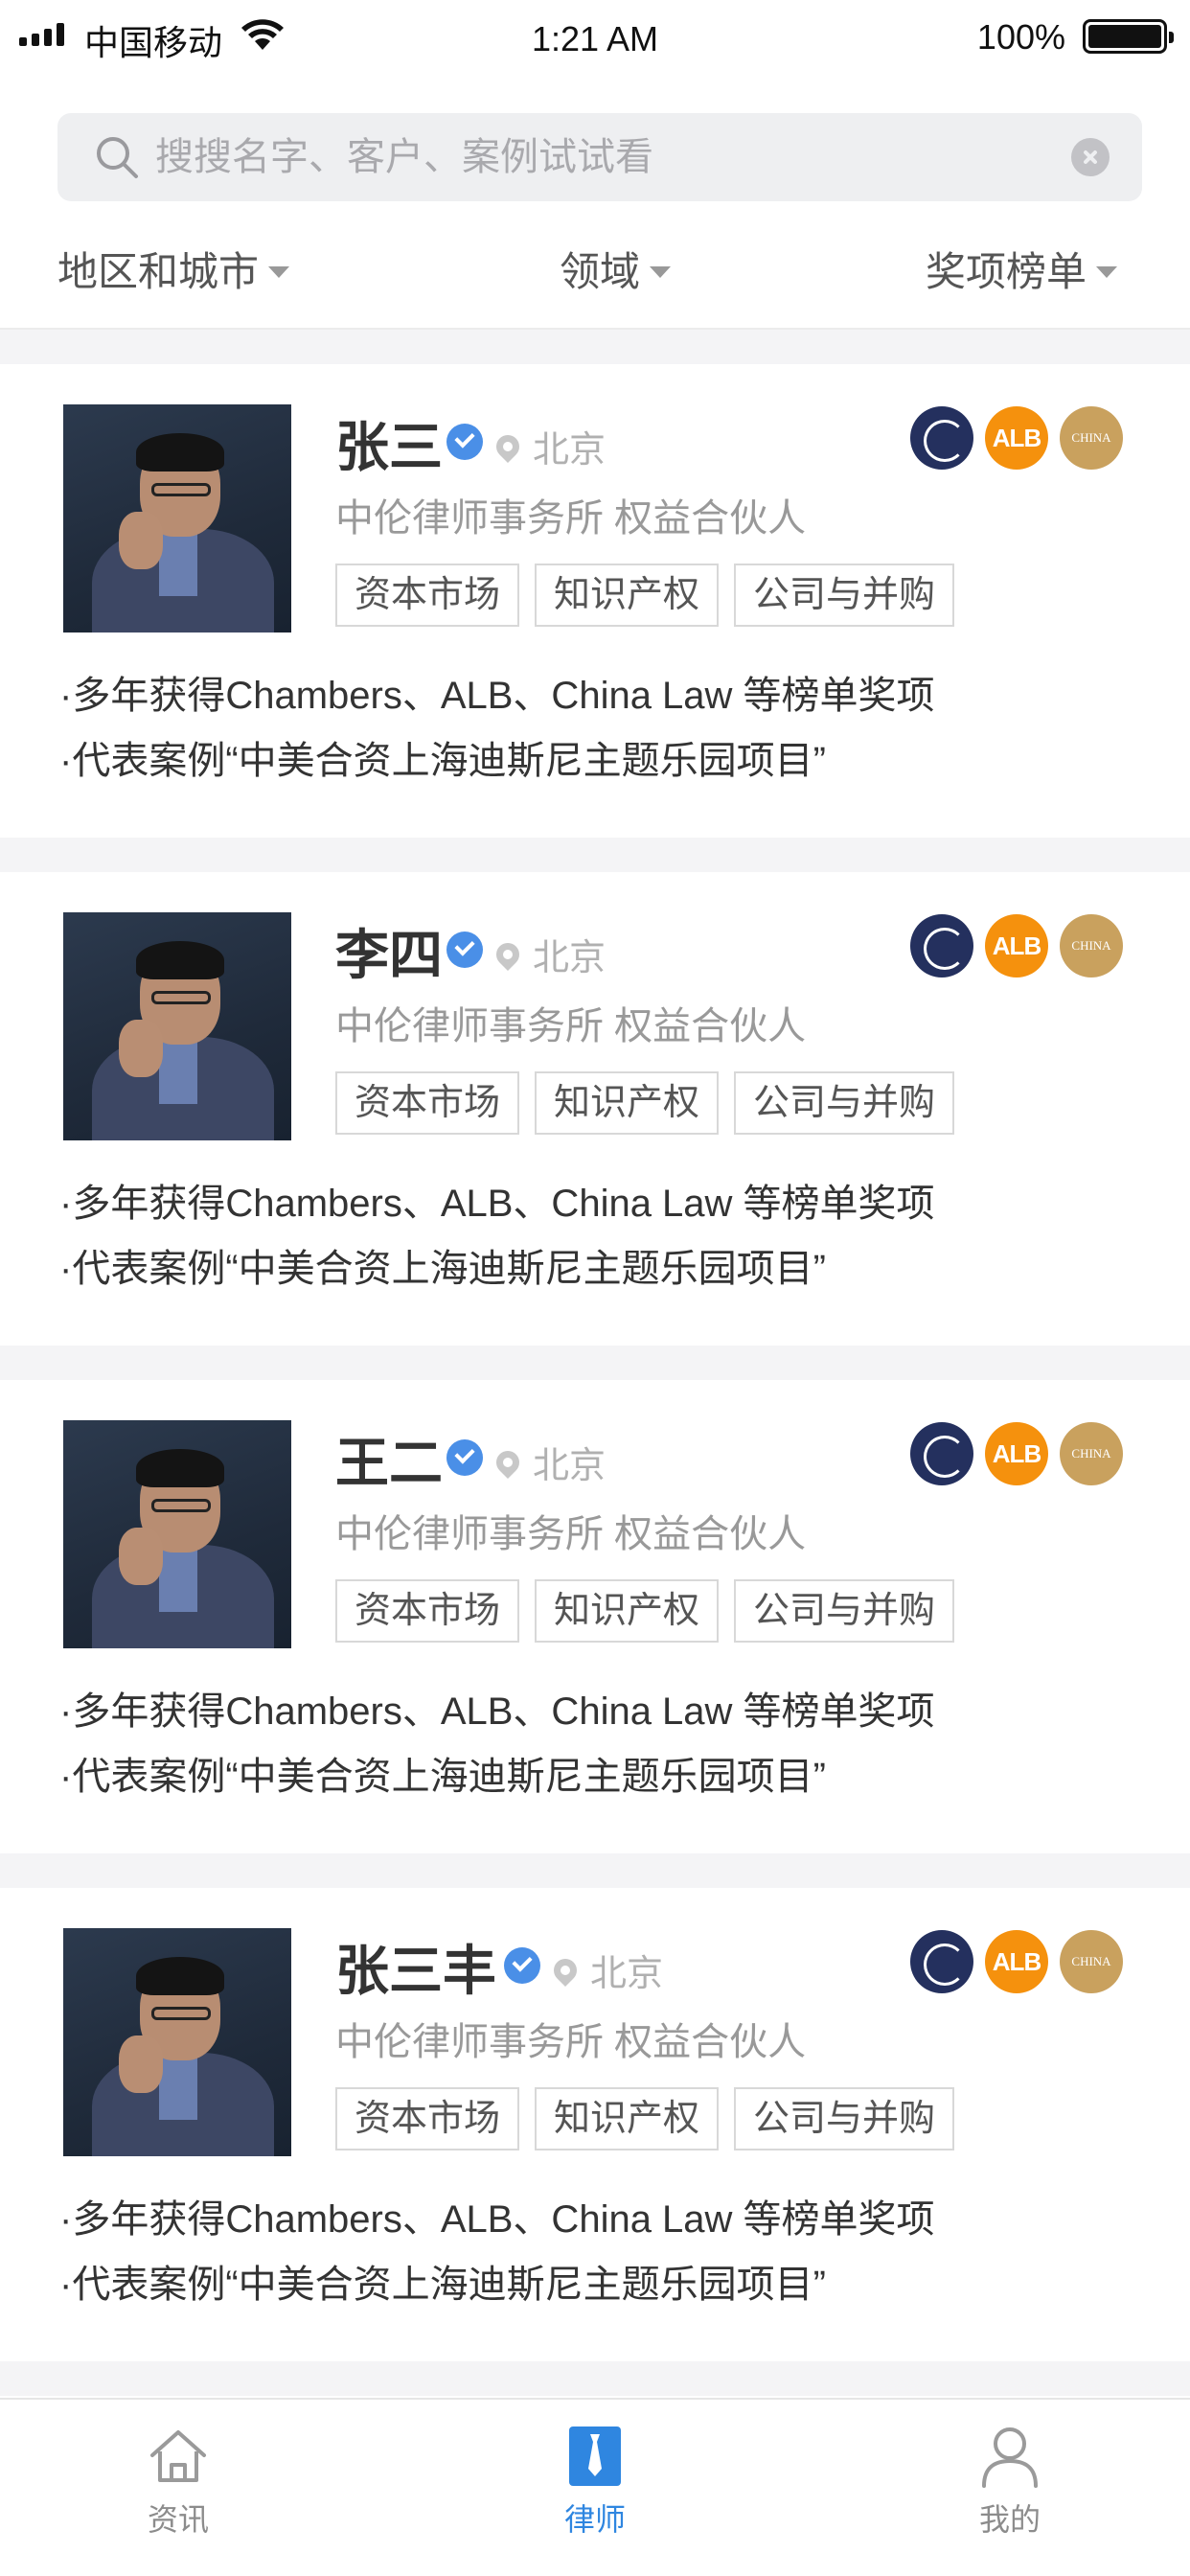 The height and width of the screenshot is (2576, 1190). I want to click on tab-lawyers-label: 律师, so click(594, 2519).